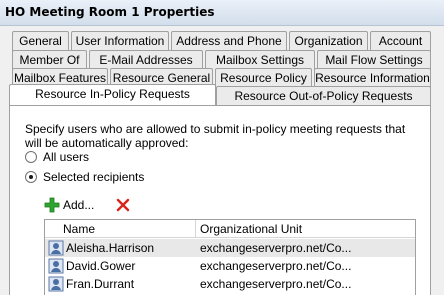  Describe the element at coordinates (323, 96) in the screenshot. I see `tab-resource-out-of-policy-requests: Resource Out-of-Policy Requests` at that location.